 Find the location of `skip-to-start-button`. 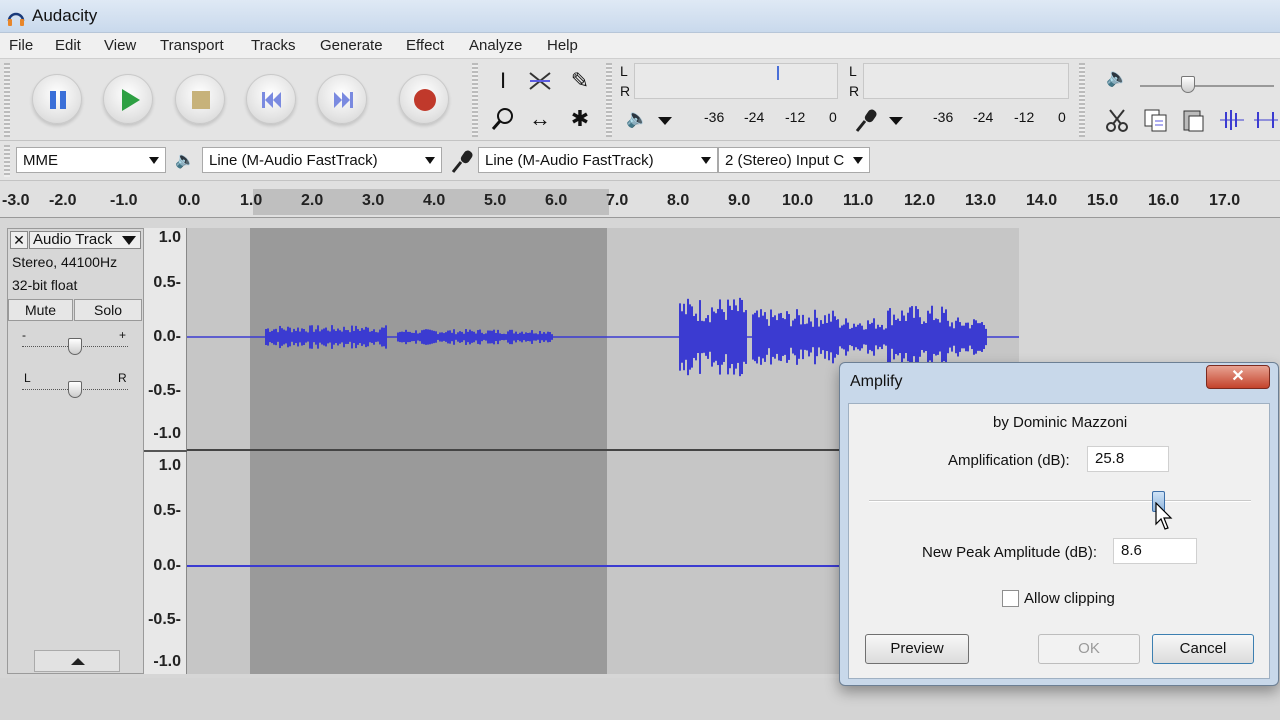

skip-to-start-button is located at coordinates (271, 99).